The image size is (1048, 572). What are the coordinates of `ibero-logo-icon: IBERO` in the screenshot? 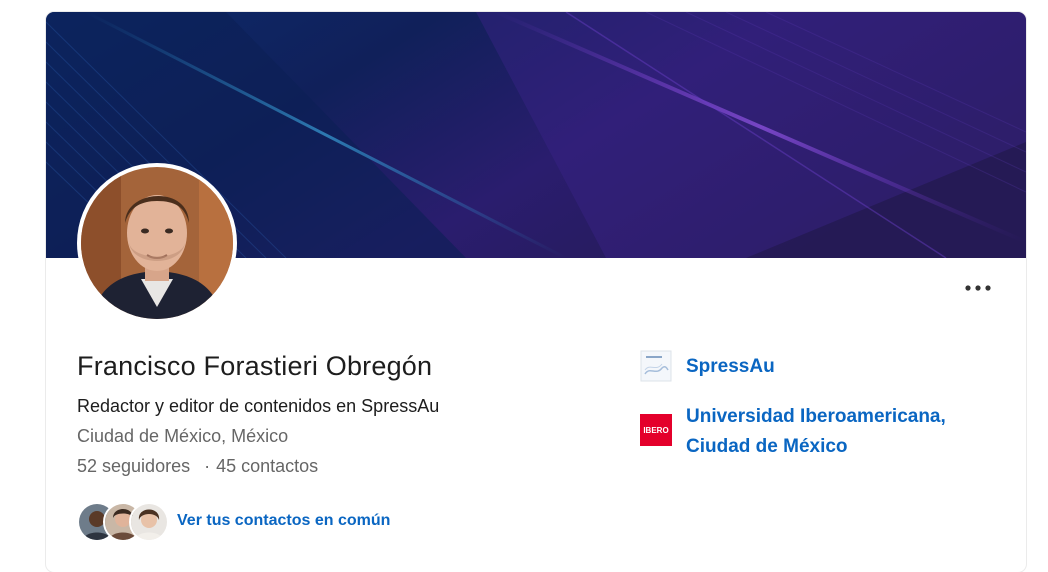 It's located at (656, 430).